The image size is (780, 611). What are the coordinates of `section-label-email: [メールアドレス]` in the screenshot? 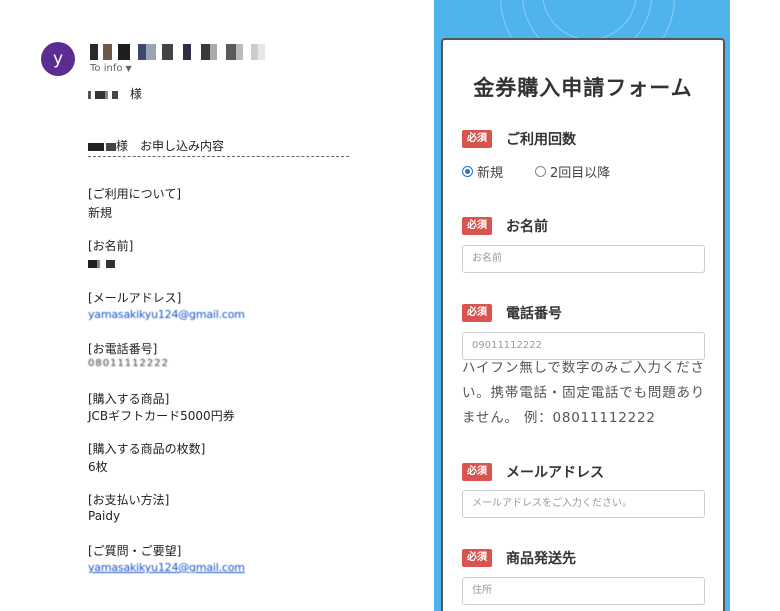 It's located at (135, 298).